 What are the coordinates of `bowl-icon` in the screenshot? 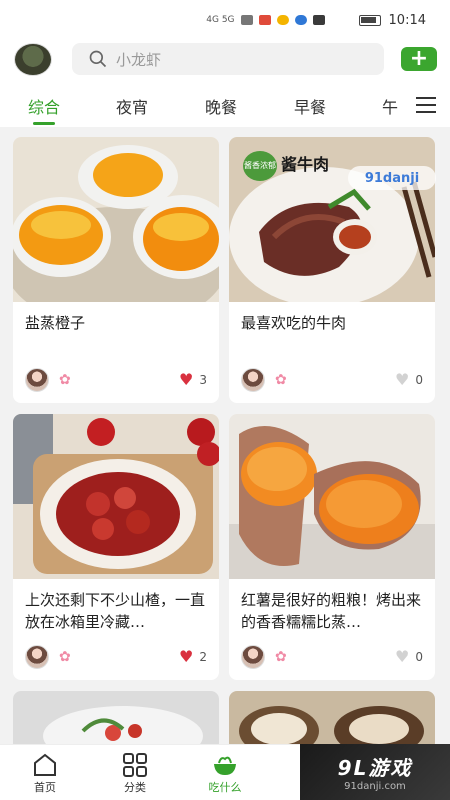 It's located at (225, 765).